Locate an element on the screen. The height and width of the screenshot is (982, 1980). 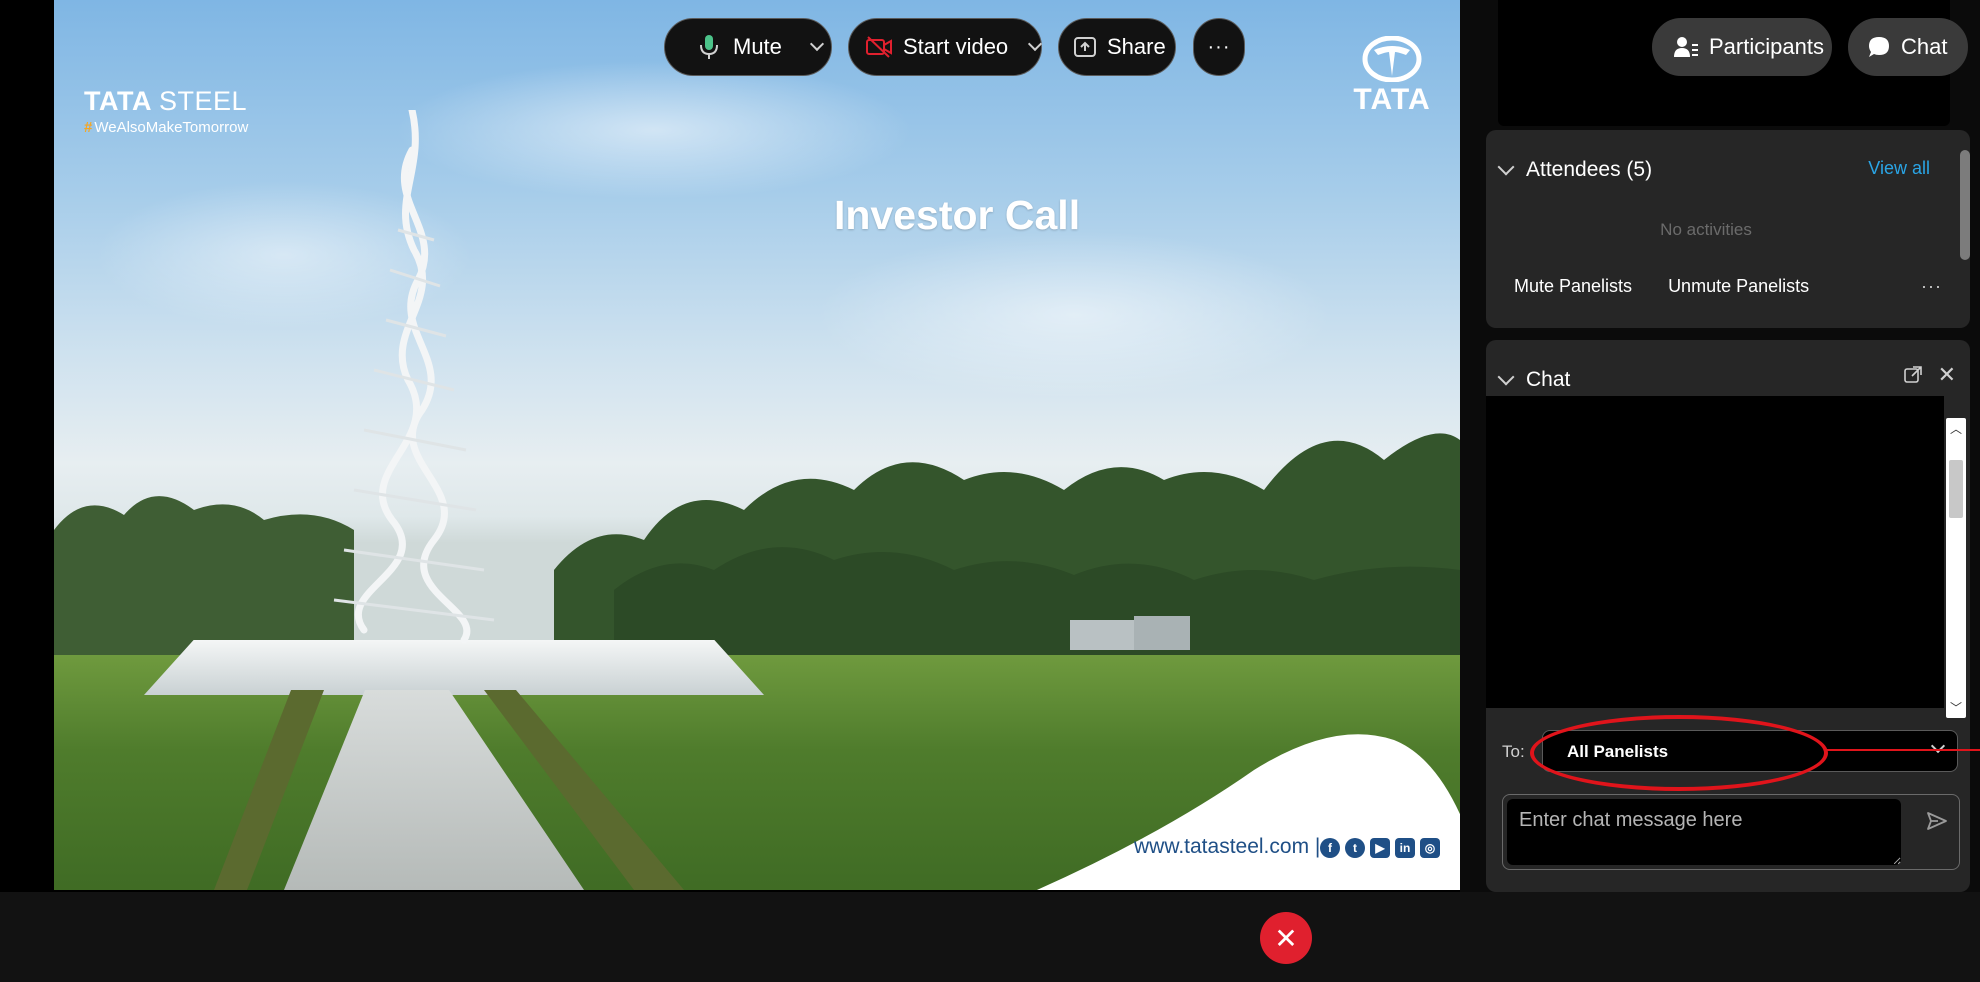
recipient-label: To: is located at coordinates (1513, 751).